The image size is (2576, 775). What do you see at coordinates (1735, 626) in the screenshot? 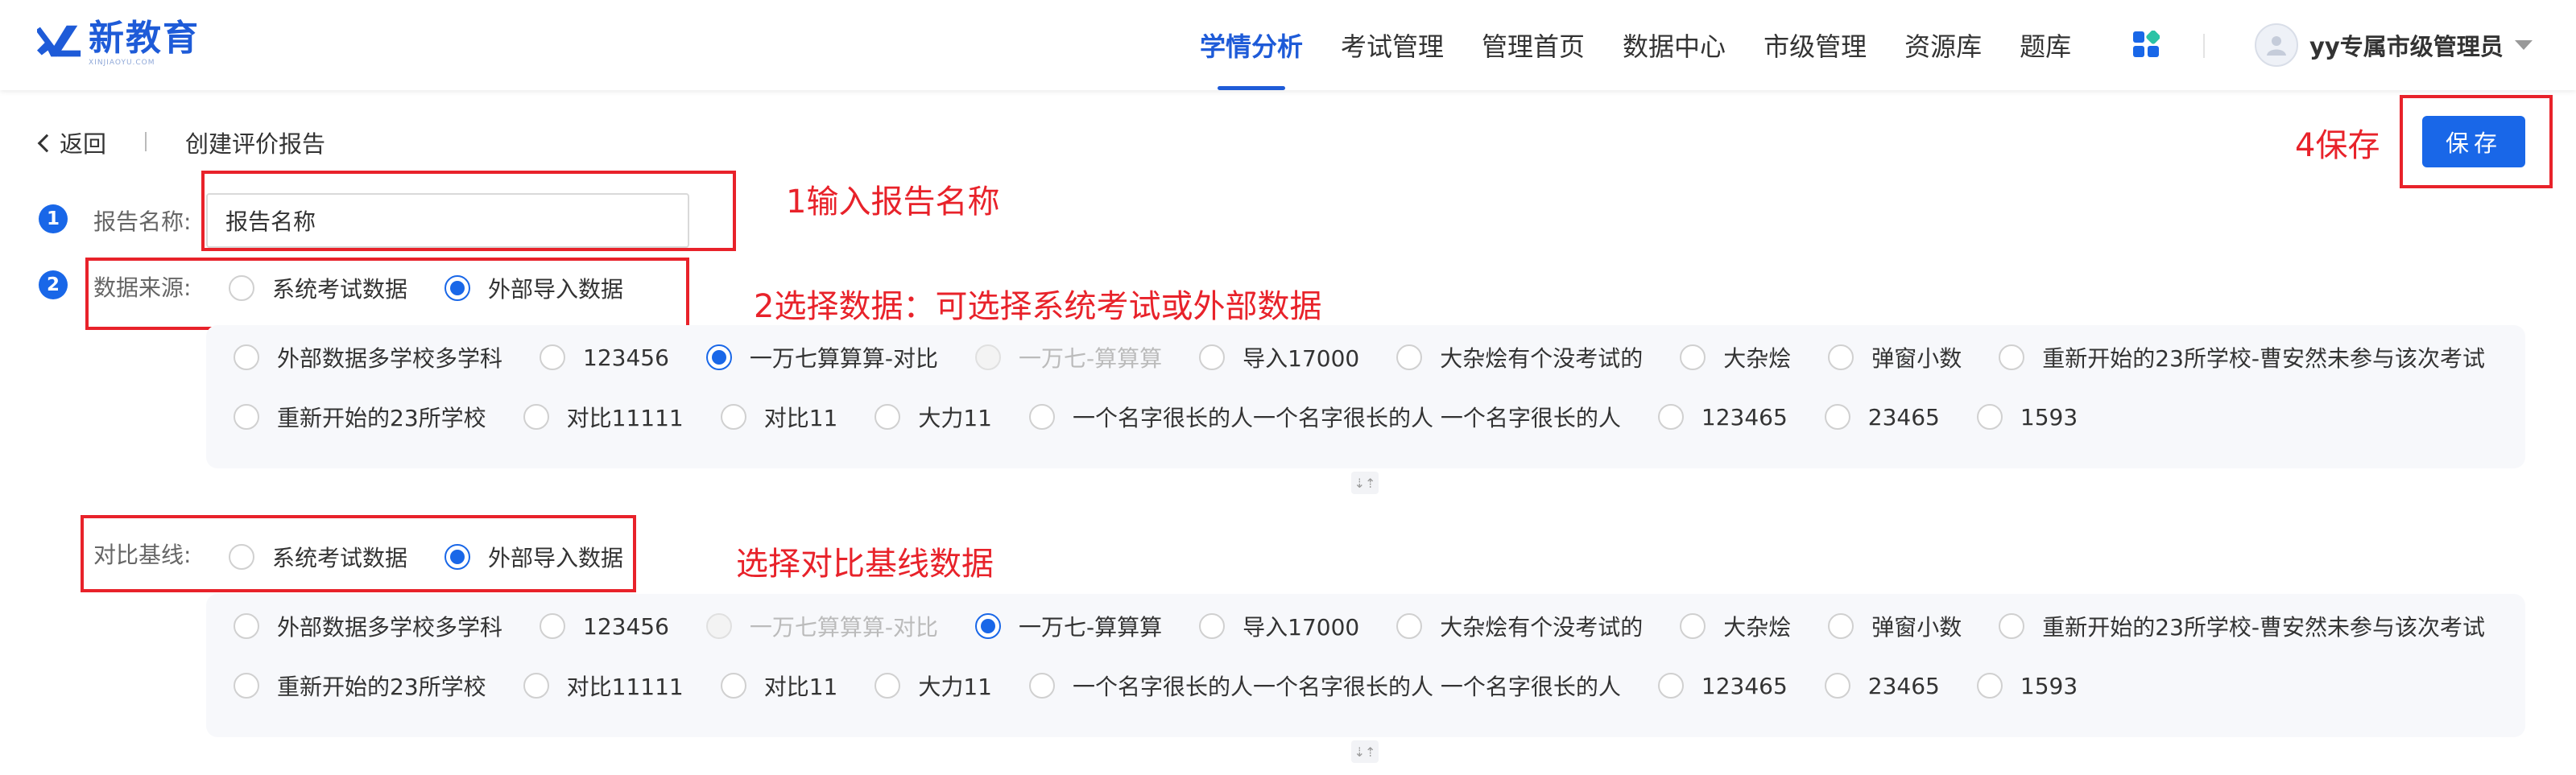
I see `baseline-item: 大杂烩` at bounding box center [1735, 626].